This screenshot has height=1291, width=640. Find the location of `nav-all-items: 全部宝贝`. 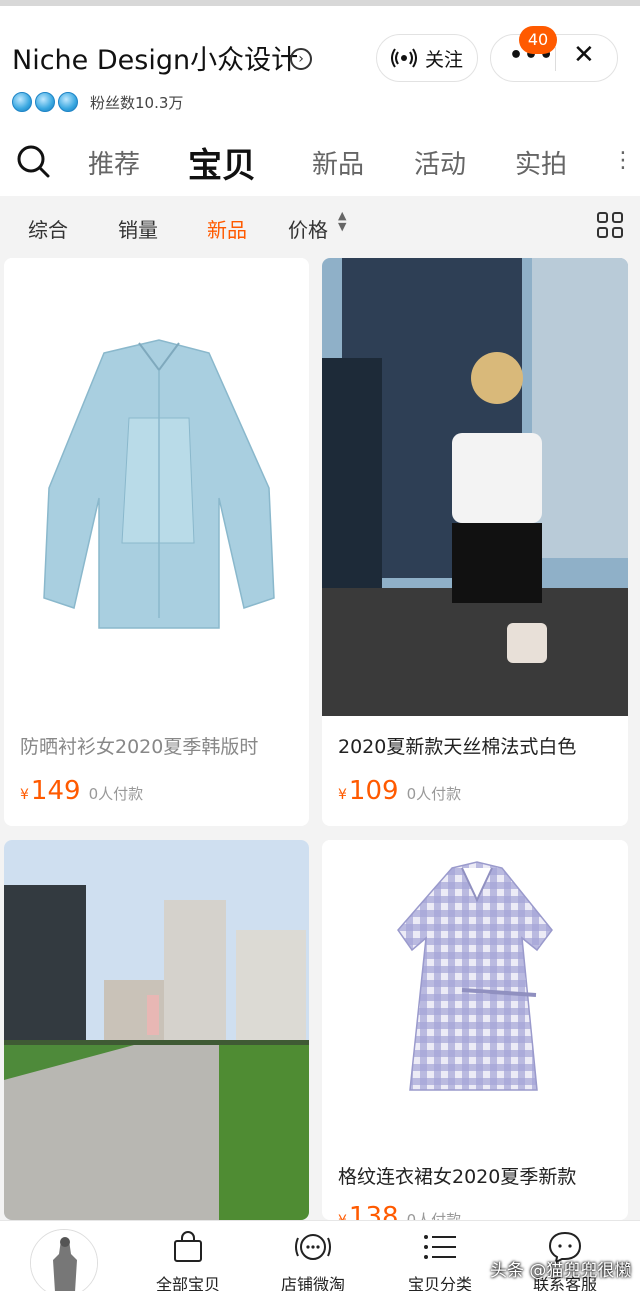

nav-all-items: 全部宝贝 is located at coordinates (188, 1260).